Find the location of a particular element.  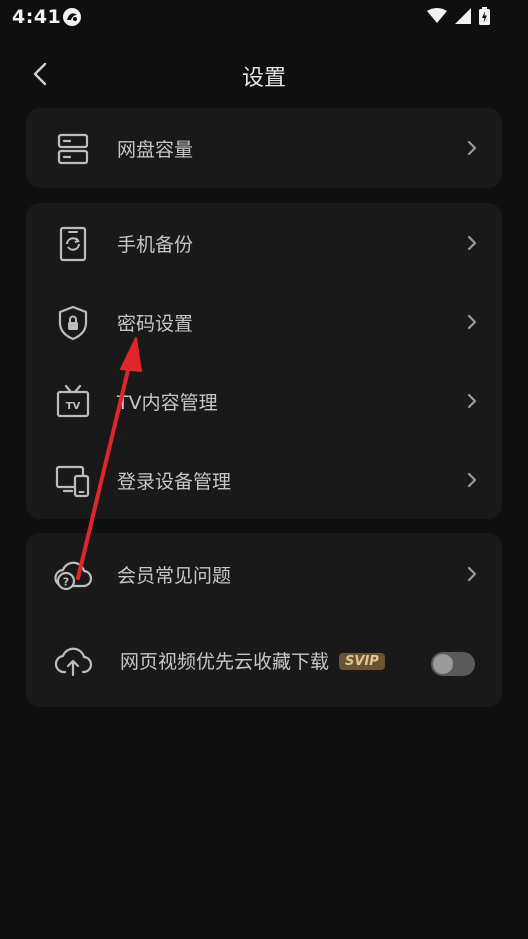

row-label: 会员常见问题 is located at coordinates (174, 576).